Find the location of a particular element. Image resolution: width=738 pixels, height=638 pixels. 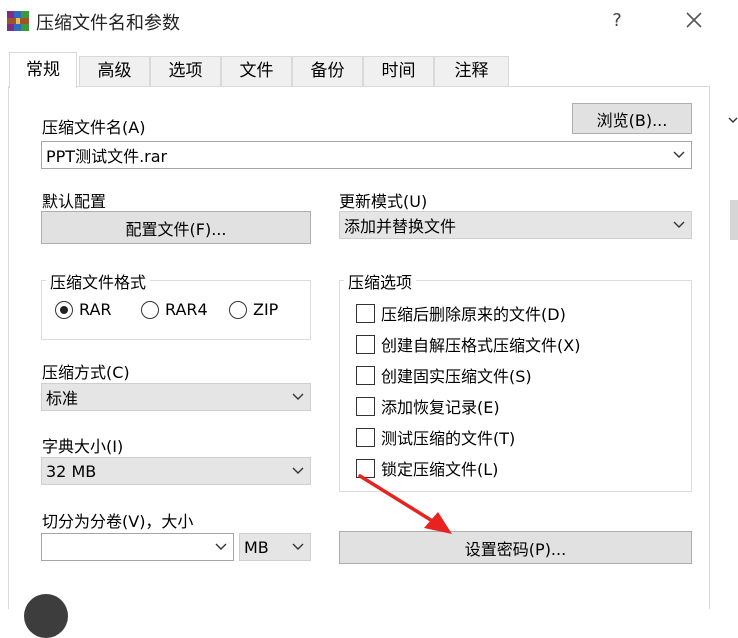

dictionary-size-value: 32 MB is located at coordinates (71, 471).